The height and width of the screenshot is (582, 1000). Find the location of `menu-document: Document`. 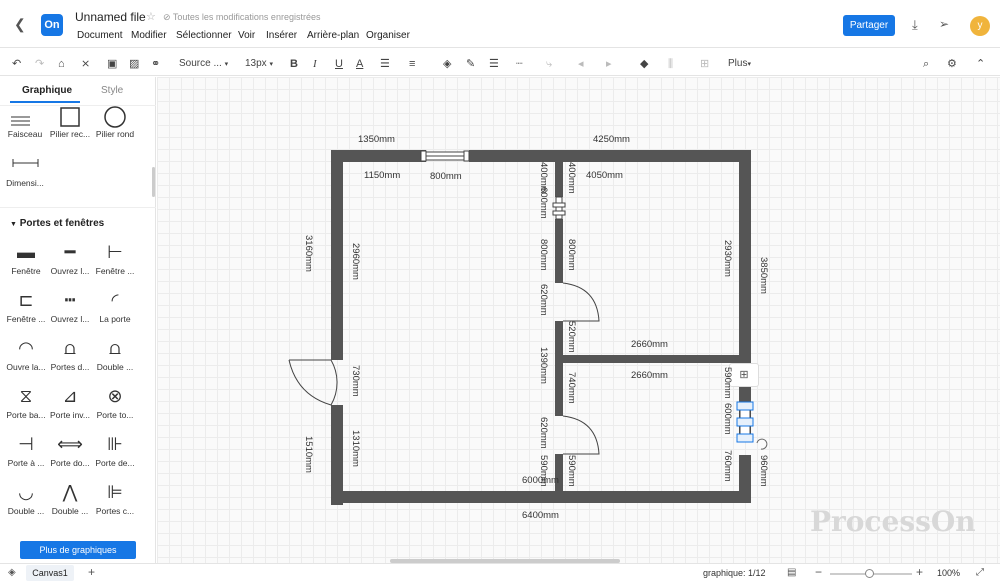

menu-document: Document is located at coordinates (100, 35).